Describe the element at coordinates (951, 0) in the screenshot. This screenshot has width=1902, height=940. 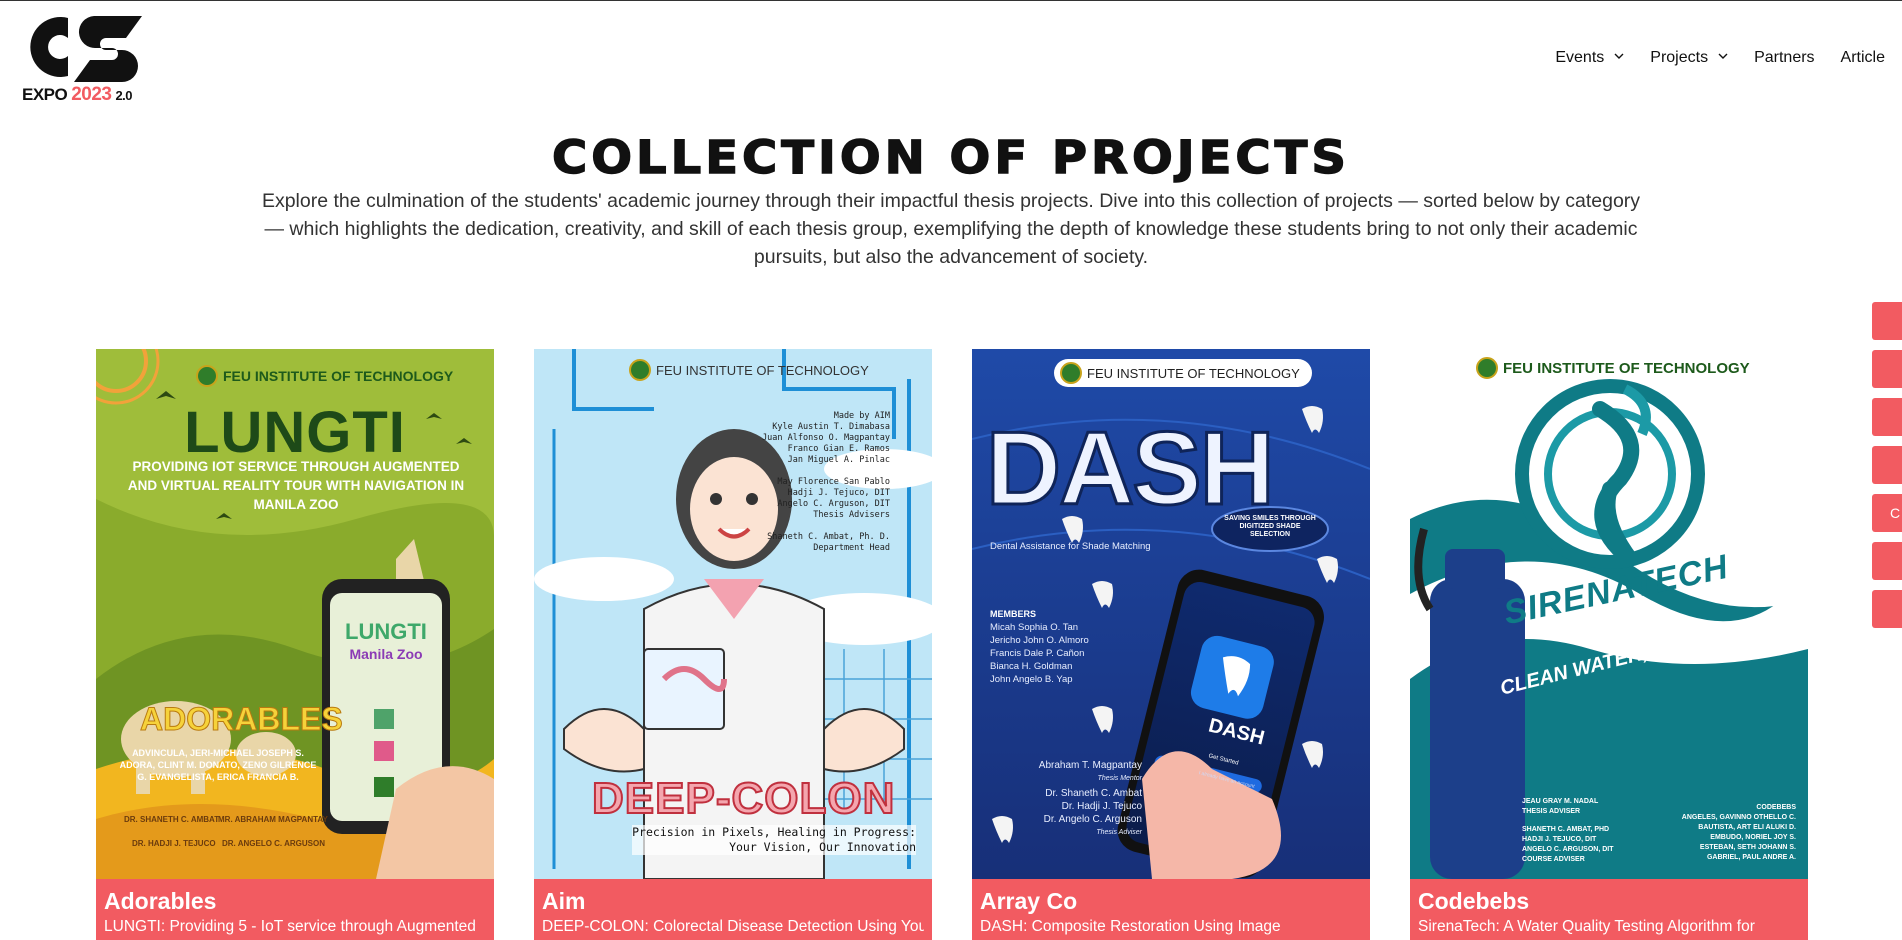
I see `top-border` at that location.